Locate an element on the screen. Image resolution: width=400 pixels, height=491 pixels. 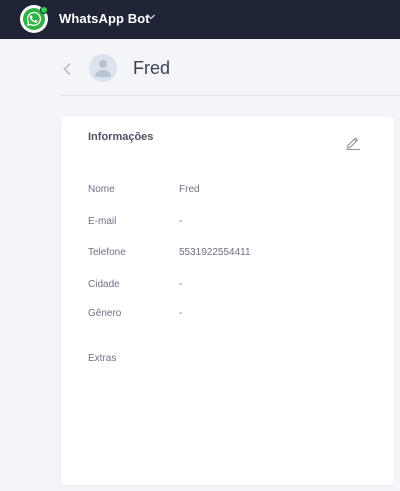
extras-label: Extras is located at coordinates (102, 358).